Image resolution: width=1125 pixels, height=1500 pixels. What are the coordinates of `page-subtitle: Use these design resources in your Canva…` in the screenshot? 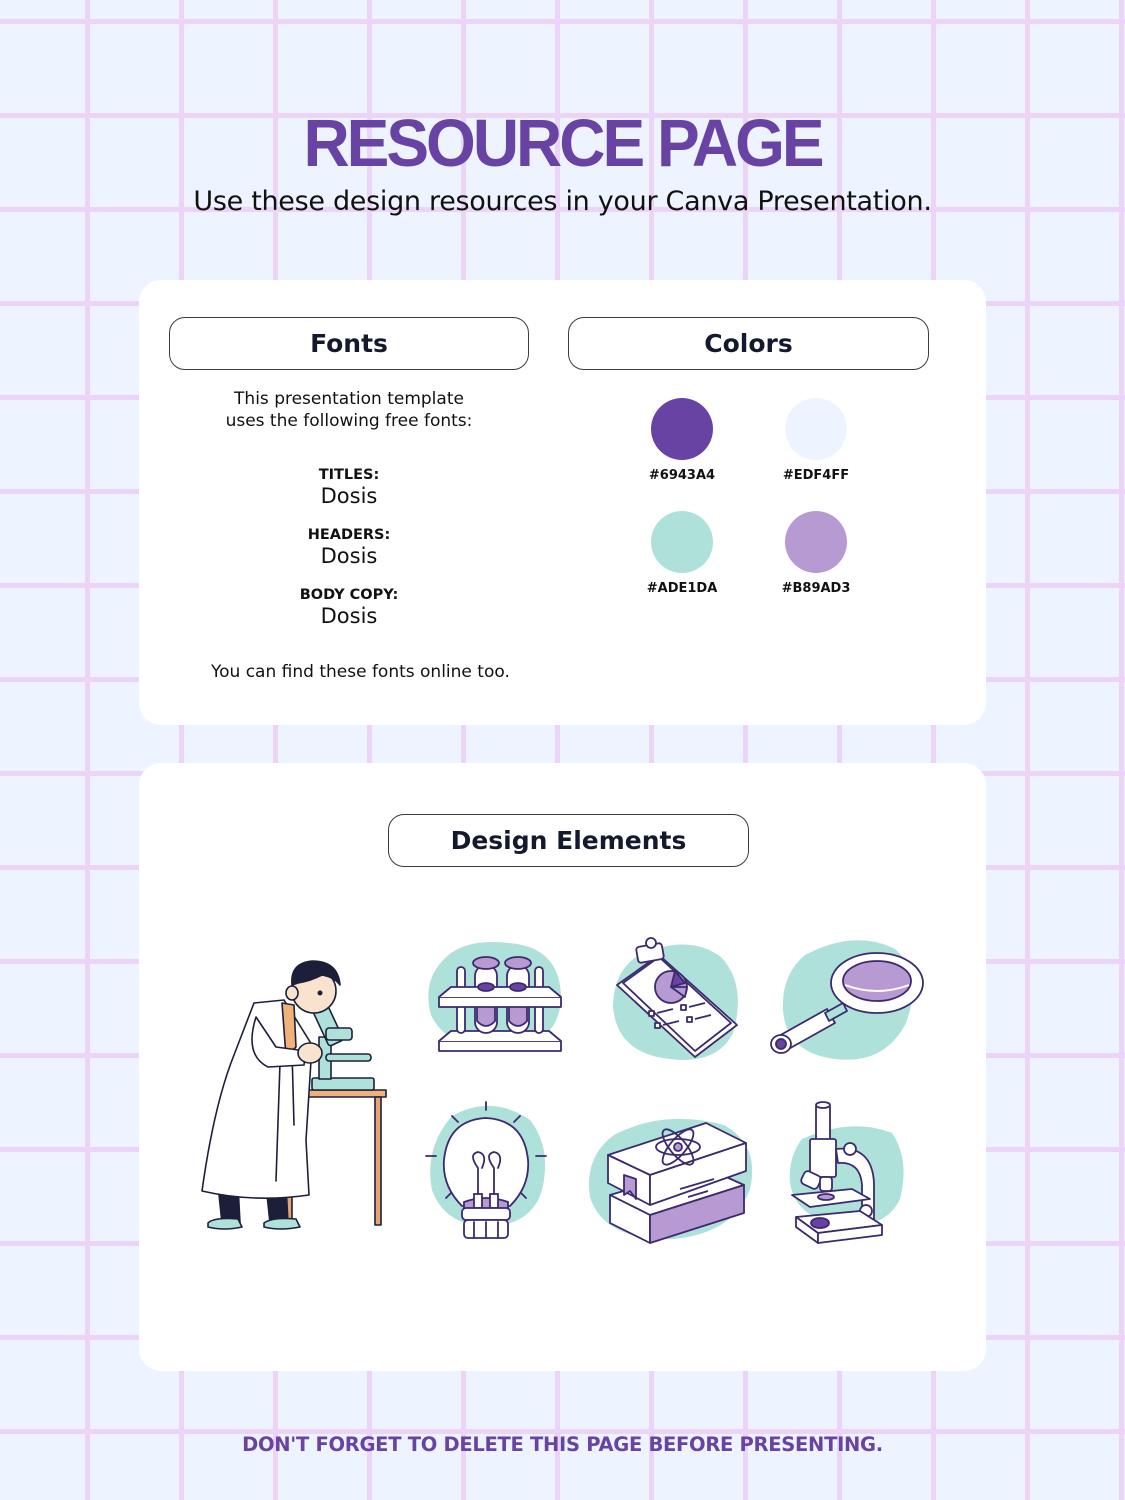 It's located at (562, 201).